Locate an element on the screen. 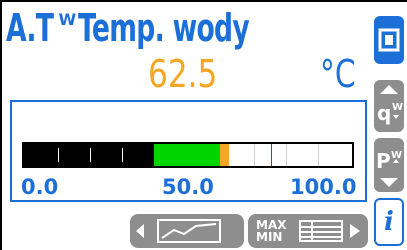 The height and width of the screenshot is (250, 407). minmax-label: MAX MIN is located at coordinates (271, 231).